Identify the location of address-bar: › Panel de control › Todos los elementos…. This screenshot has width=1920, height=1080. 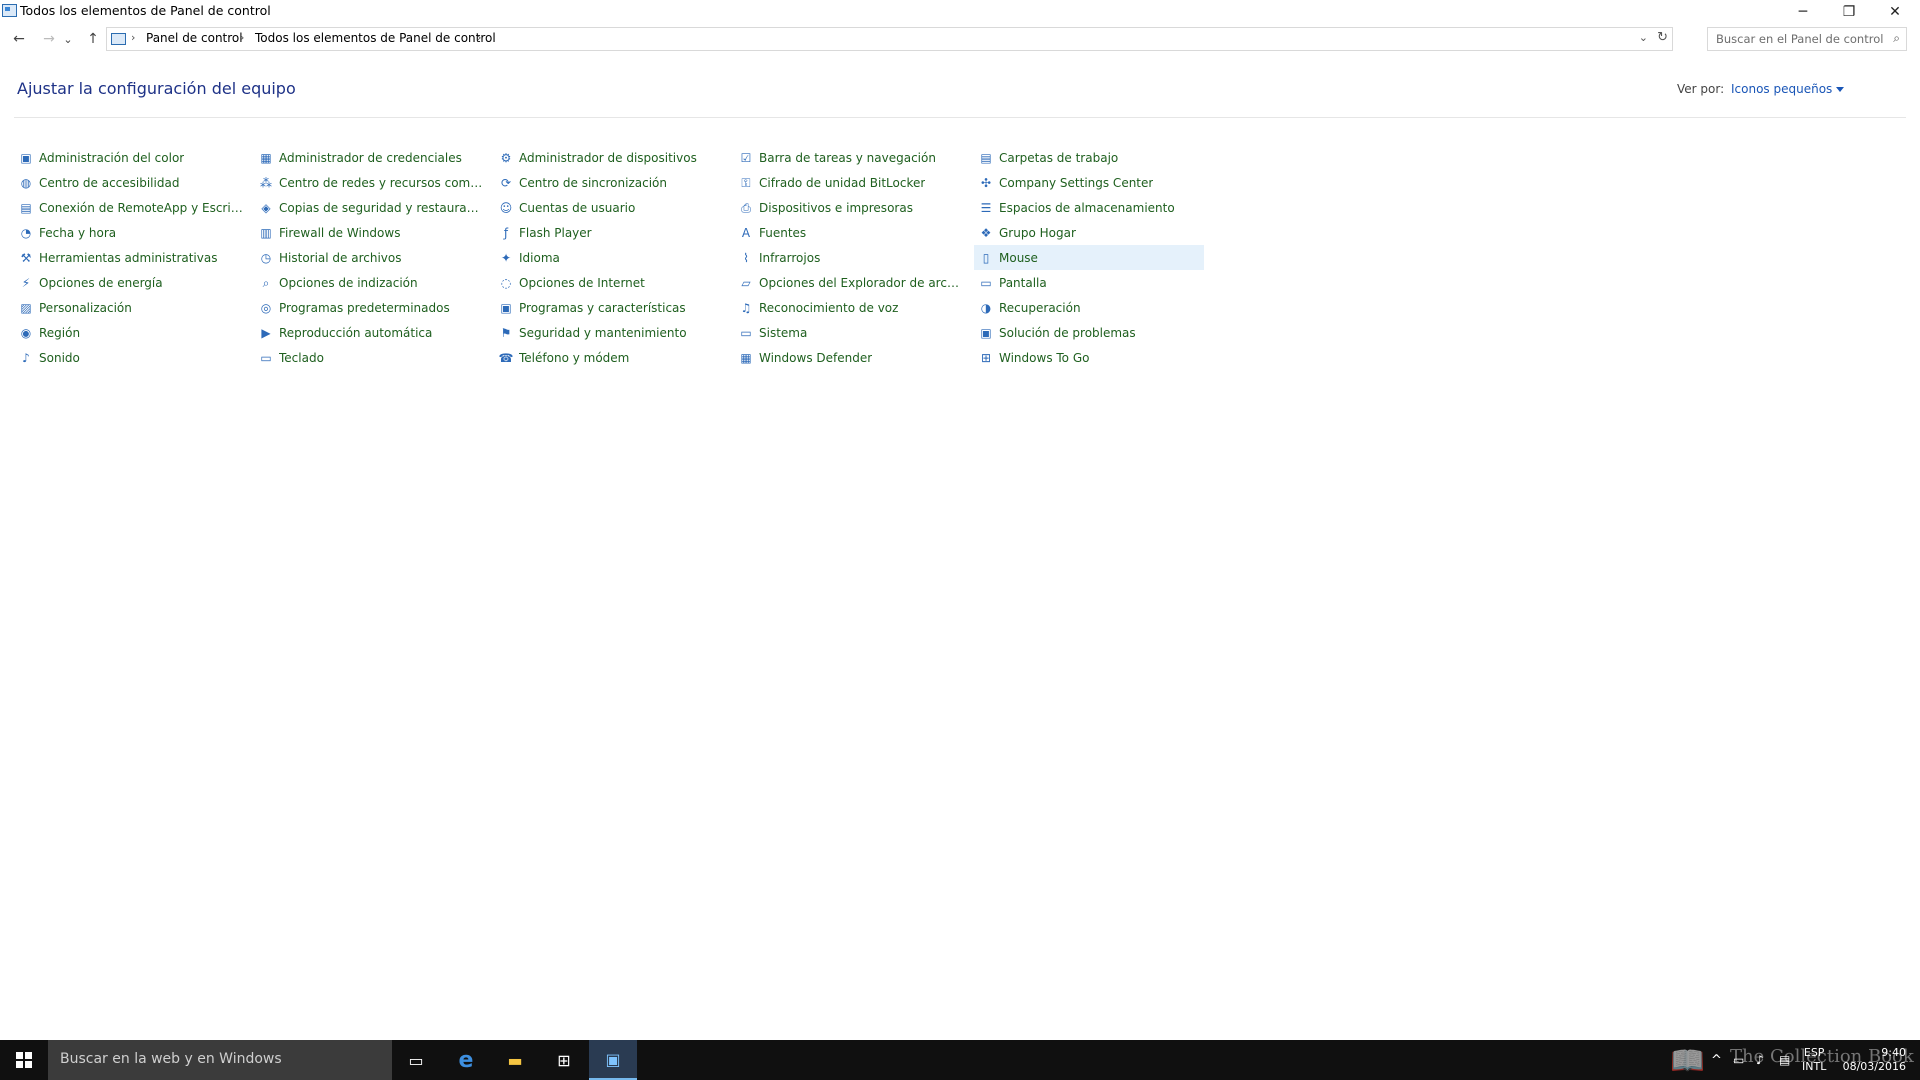
(889, 39).